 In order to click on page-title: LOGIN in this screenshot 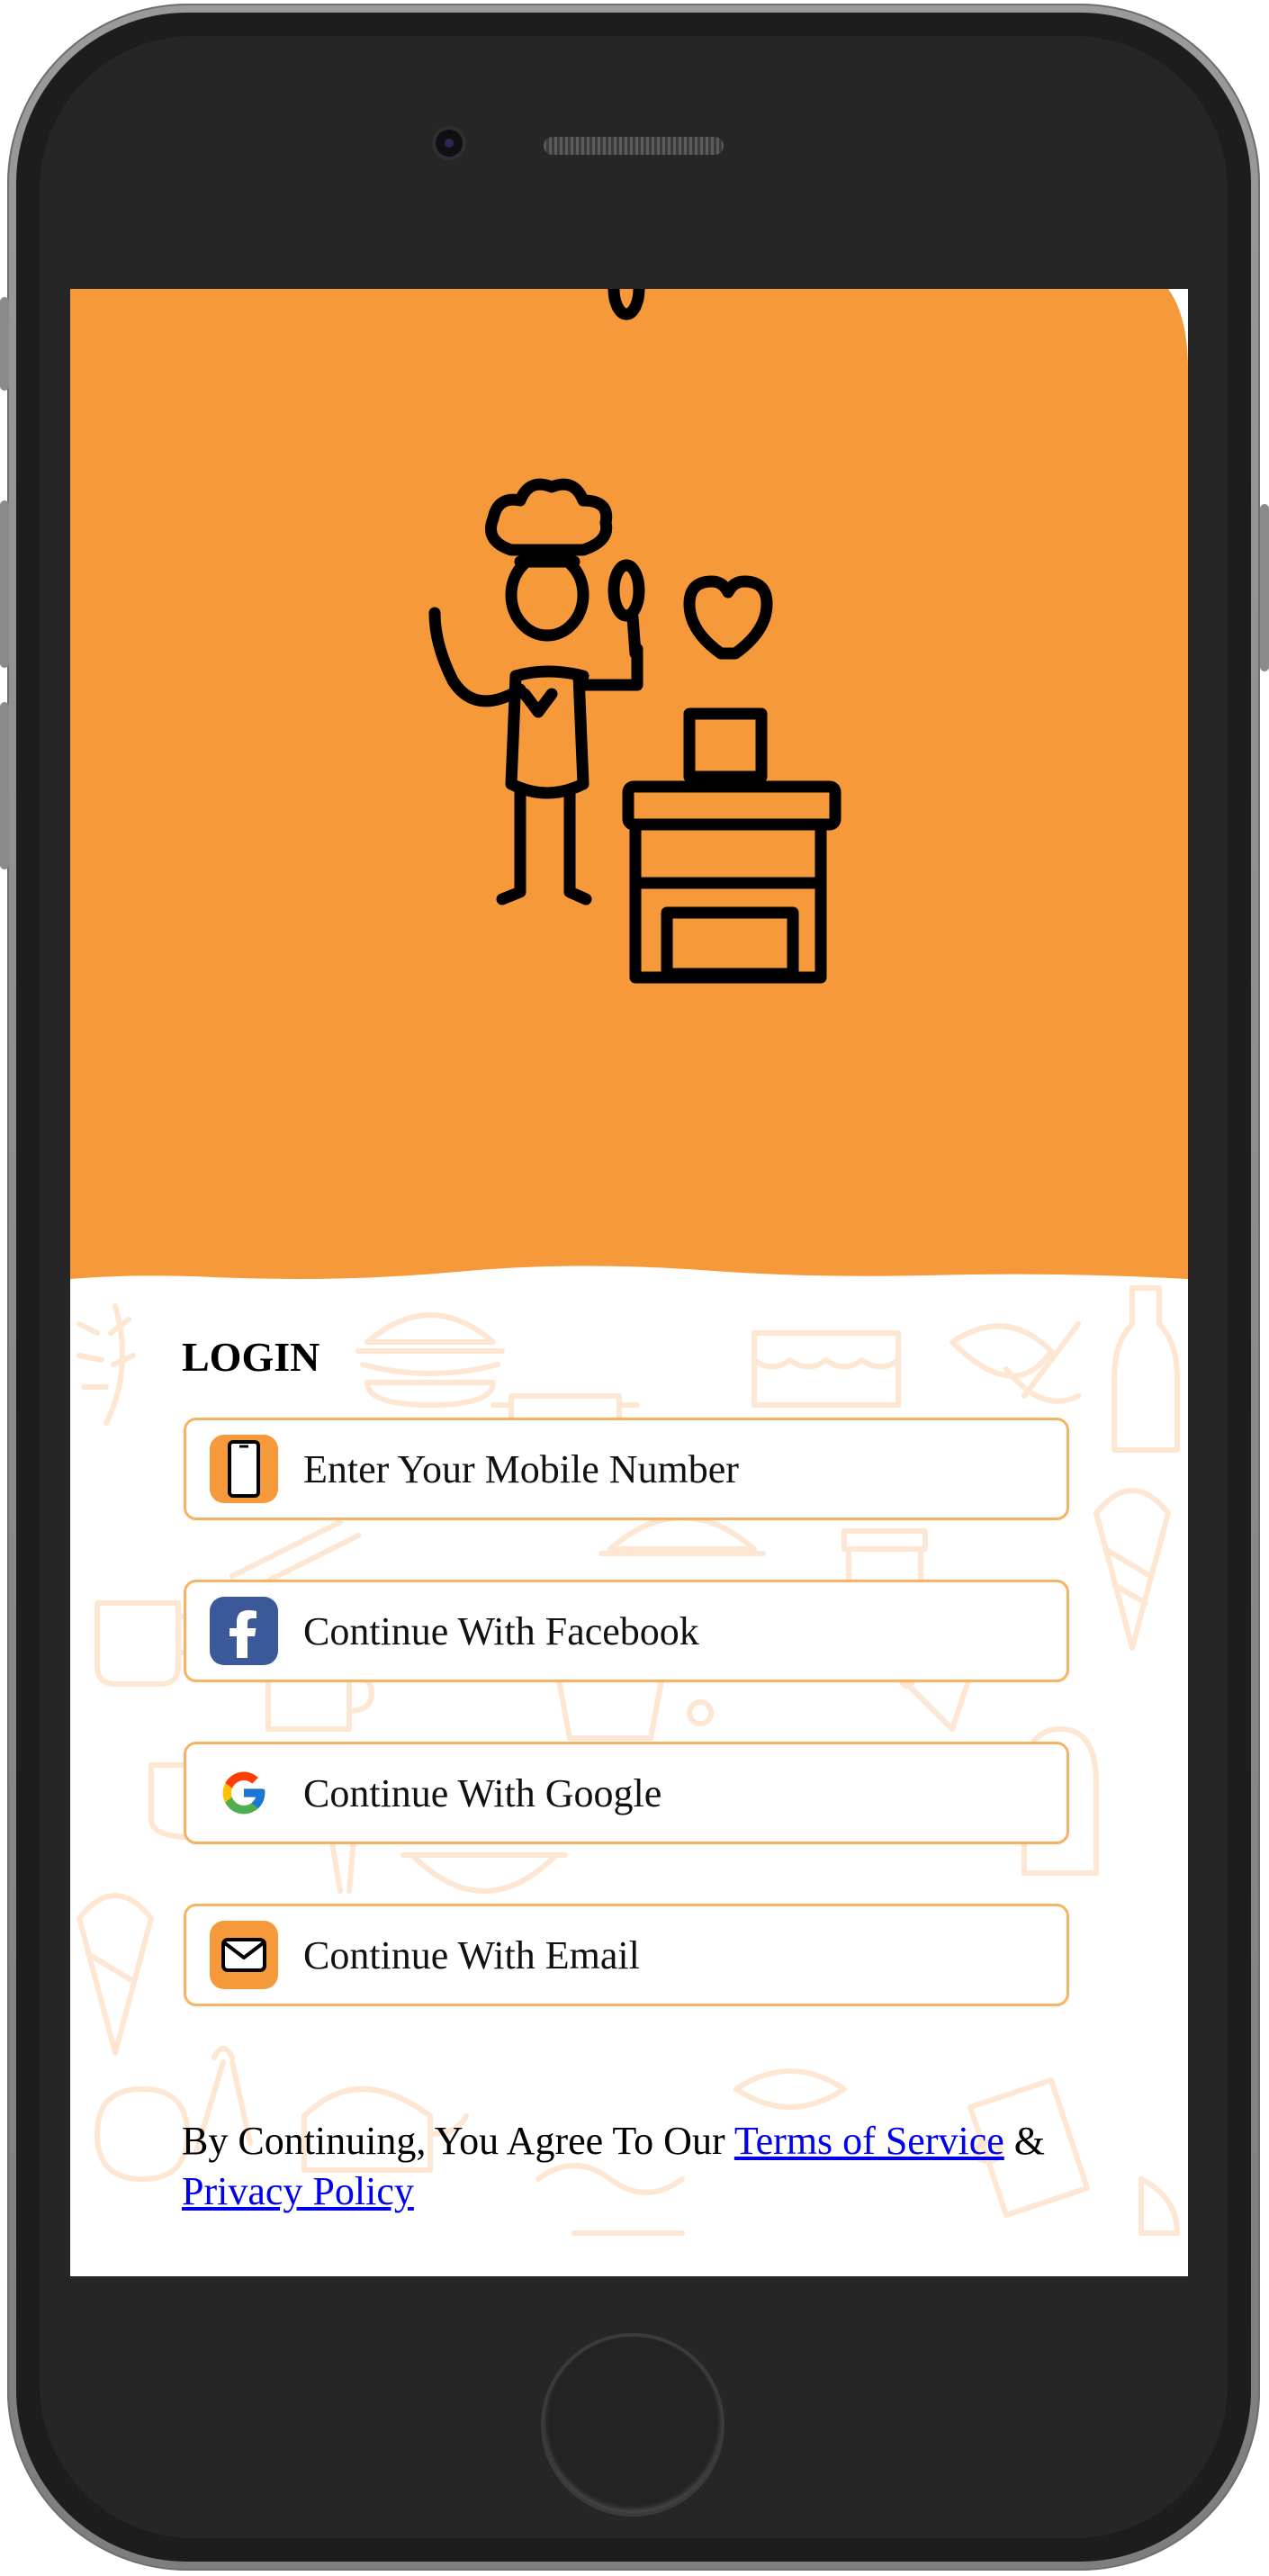, I will do `click(251, 1357)`.